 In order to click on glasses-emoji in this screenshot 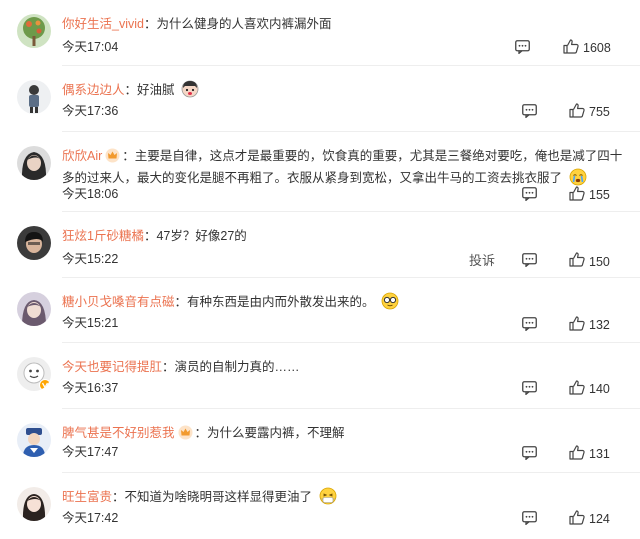, I will do `click(390, 301)`.